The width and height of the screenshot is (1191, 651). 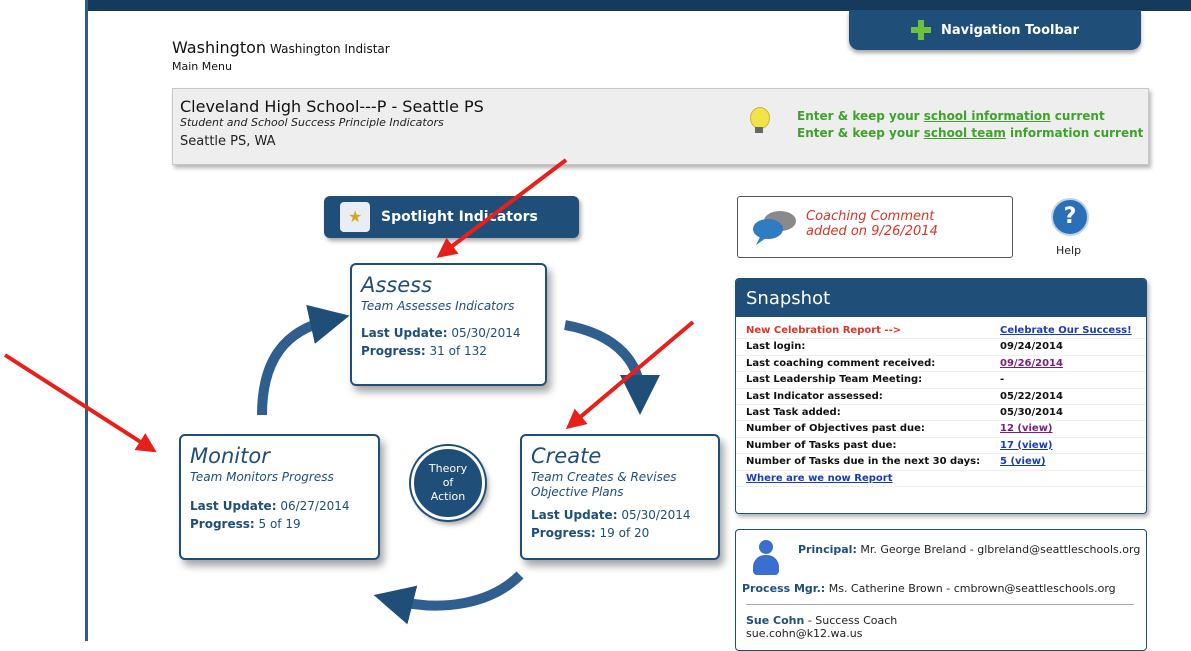 I want to click on theory-line: Theory, so click(x=448, y=468).